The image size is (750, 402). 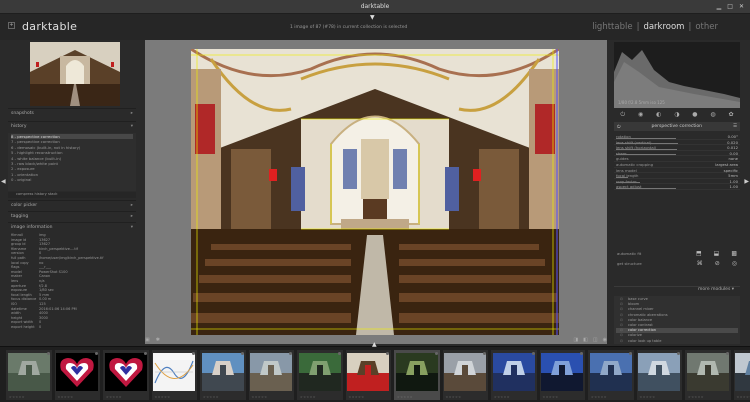 What do you see at coordinates (677, 126) in the screenshot?
I see `perspective-correction-module: ⏻ perspective correction ☰` at bounding box center [677, 126].